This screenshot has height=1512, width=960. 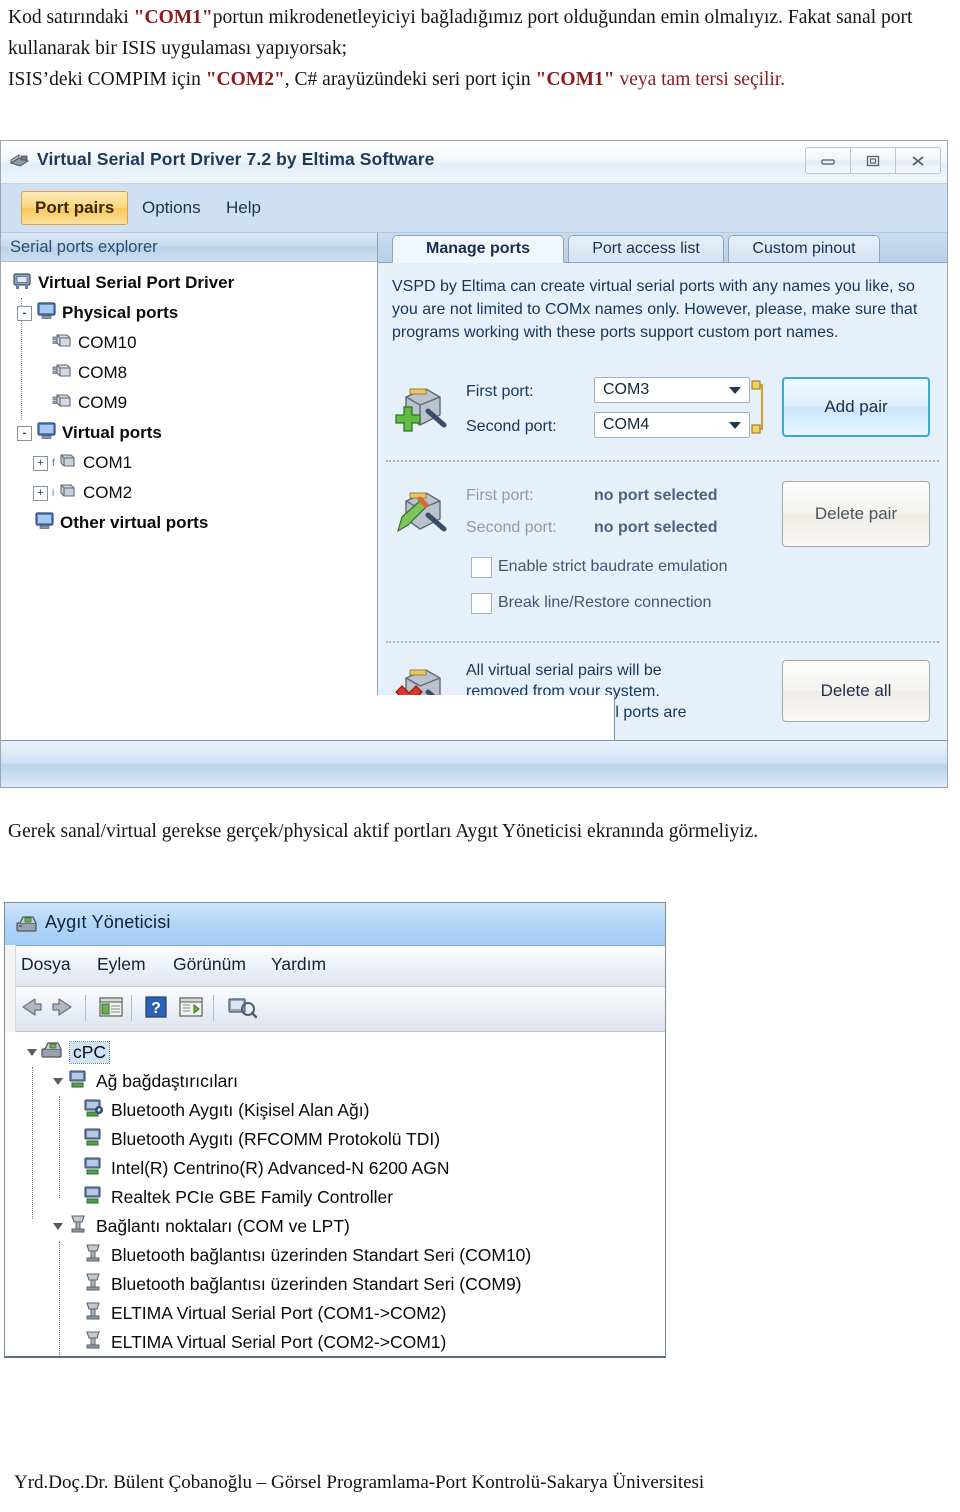 What do you see at coordinates (22, 283) in the screenshot?
I see `driver-icon` at bounding box center [22, 283].